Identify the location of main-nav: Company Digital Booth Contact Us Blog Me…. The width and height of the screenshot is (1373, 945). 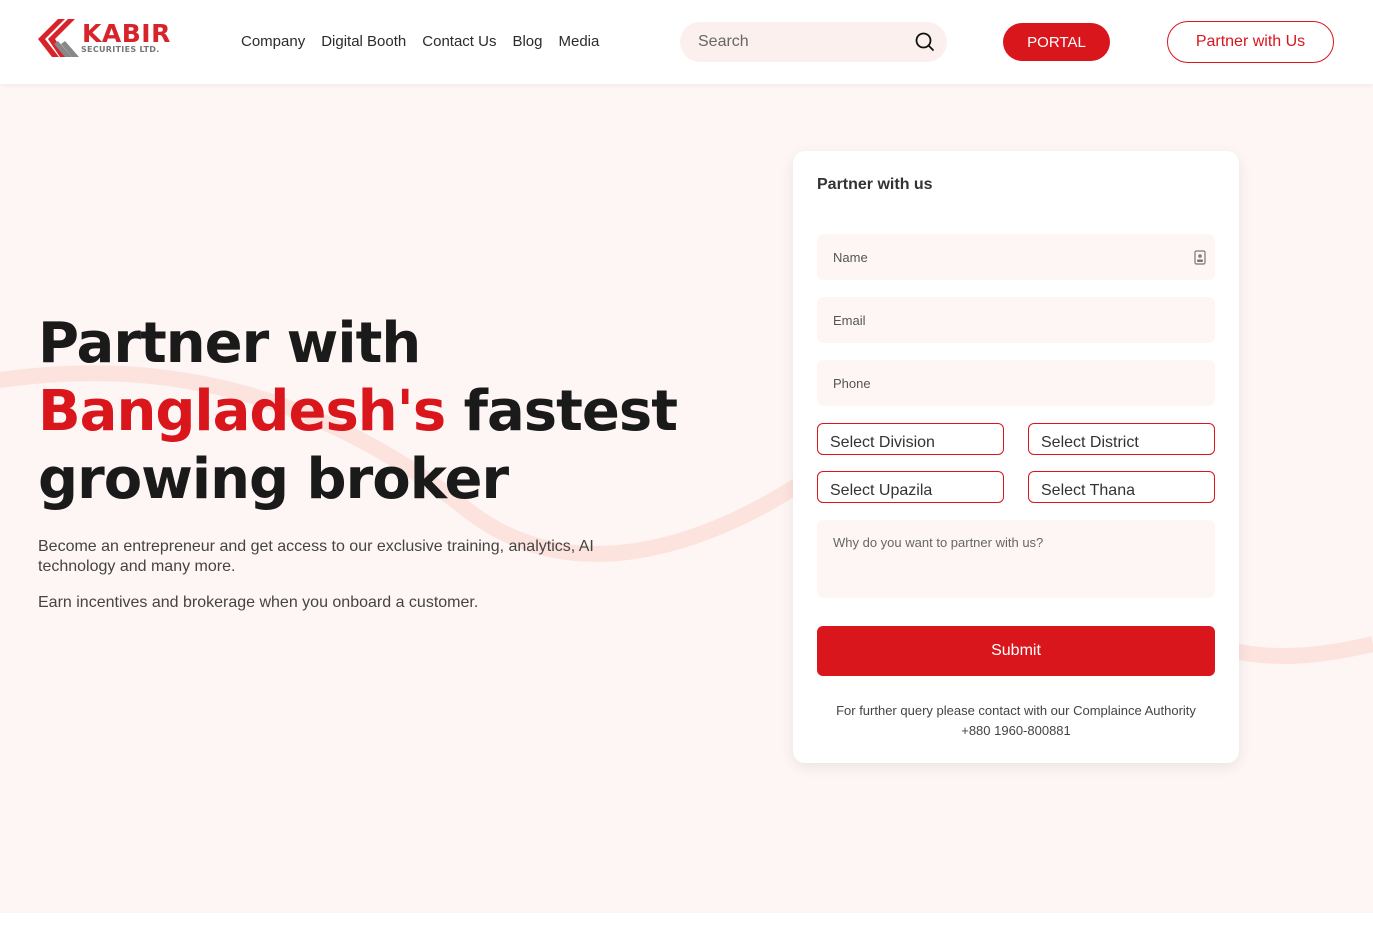
(420, 41).